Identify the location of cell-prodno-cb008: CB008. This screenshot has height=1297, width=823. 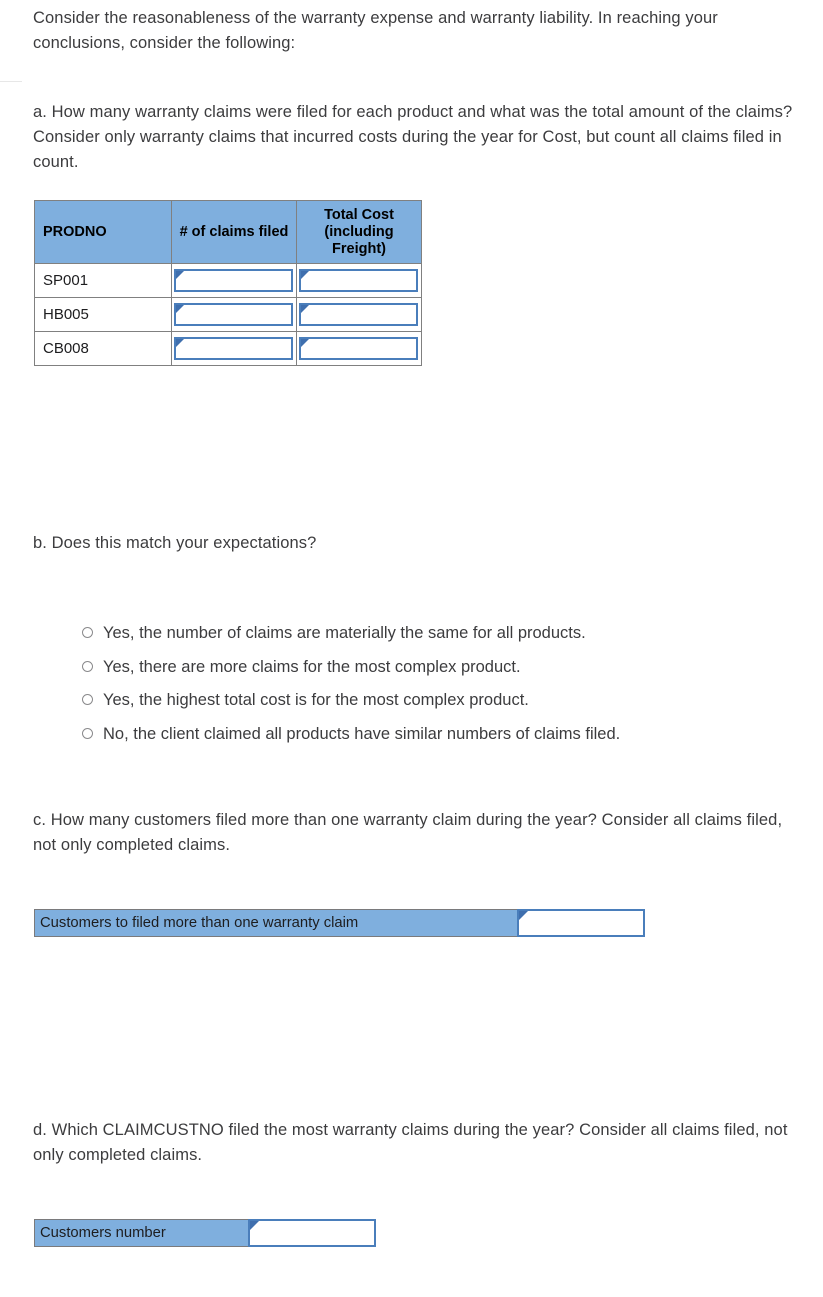
(103, 348).